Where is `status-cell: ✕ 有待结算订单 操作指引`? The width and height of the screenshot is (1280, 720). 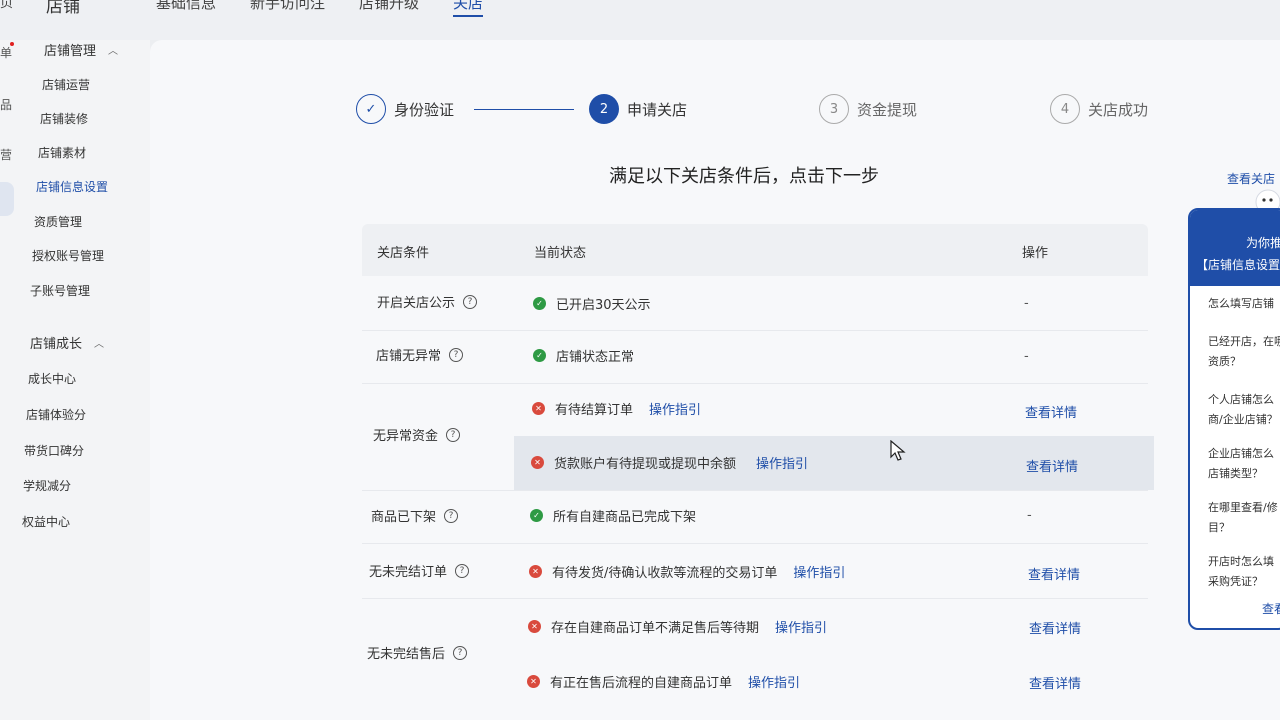 status-cell: ✕ 有待结算订单 操作指引 is located at coordinates (616, 408).